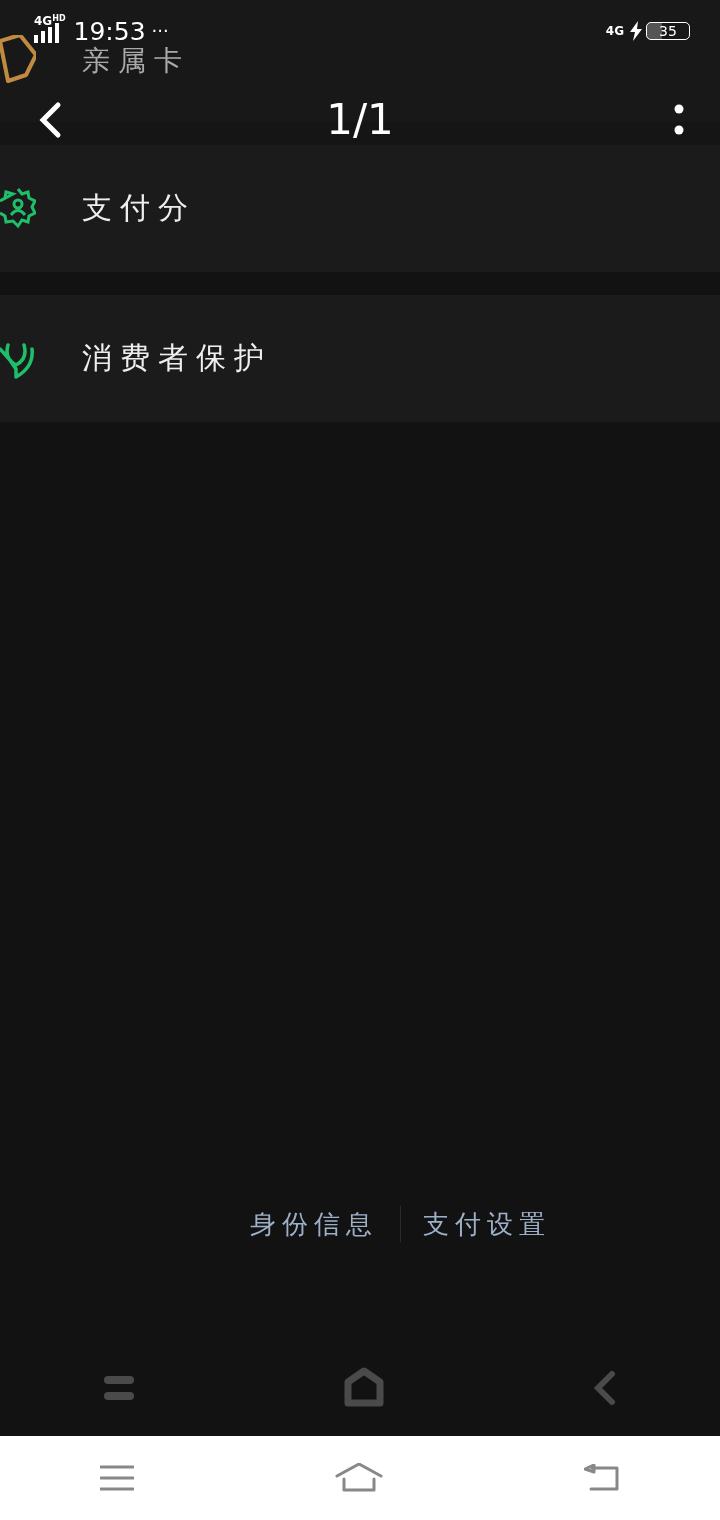 The width and height of the screenshot is (720, 1520). What do you see at coordinates (313, 1224) in the screenshot?
I see `footer-link: 身份信息` at bounding box center [313, 1224].